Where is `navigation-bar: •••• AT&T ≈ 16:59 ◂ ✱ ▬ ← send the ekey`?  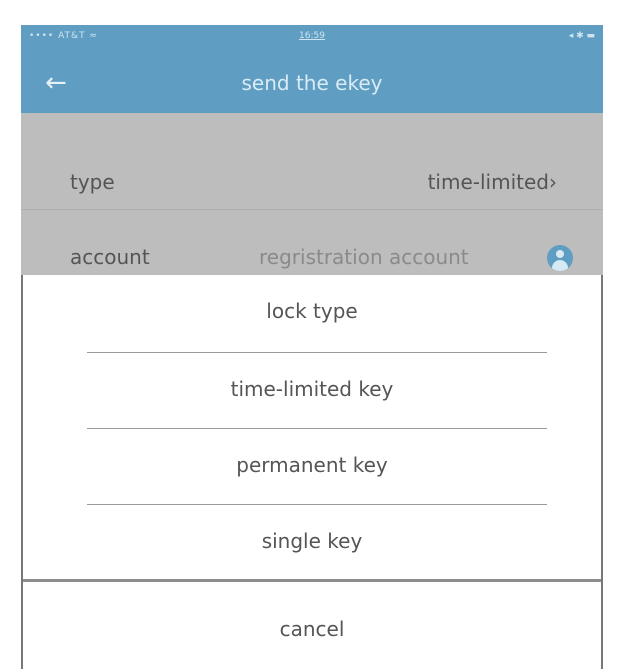
navigation-bar: •••• AT&T ≈ 16:59 ◂ ✱ ▬ ← send the ekey is located at coordinates (312, 69).